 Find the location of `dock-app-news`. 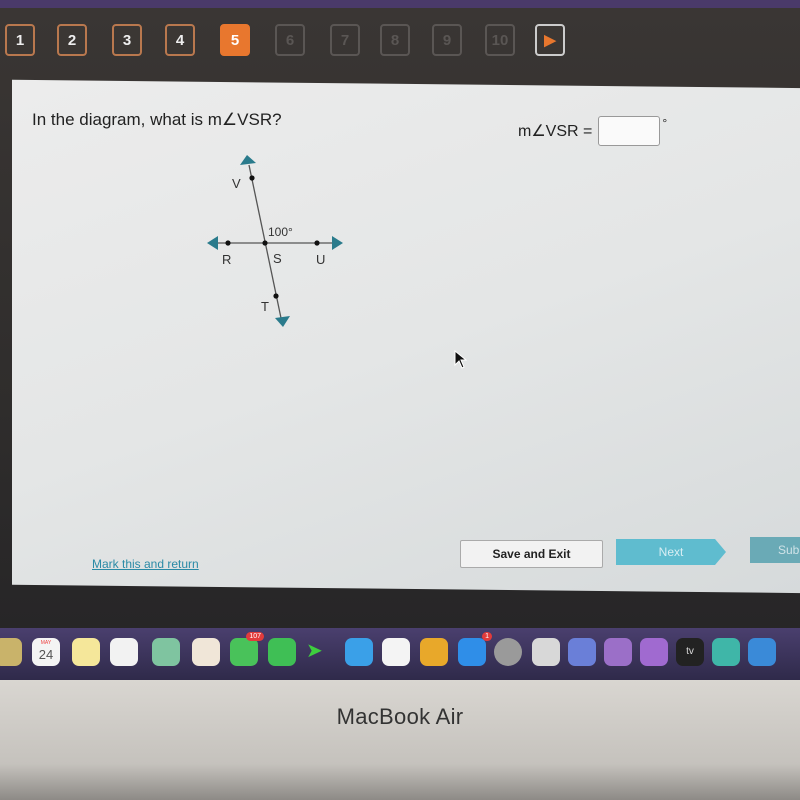

dock-app-news is located at coordinates (396, 652).